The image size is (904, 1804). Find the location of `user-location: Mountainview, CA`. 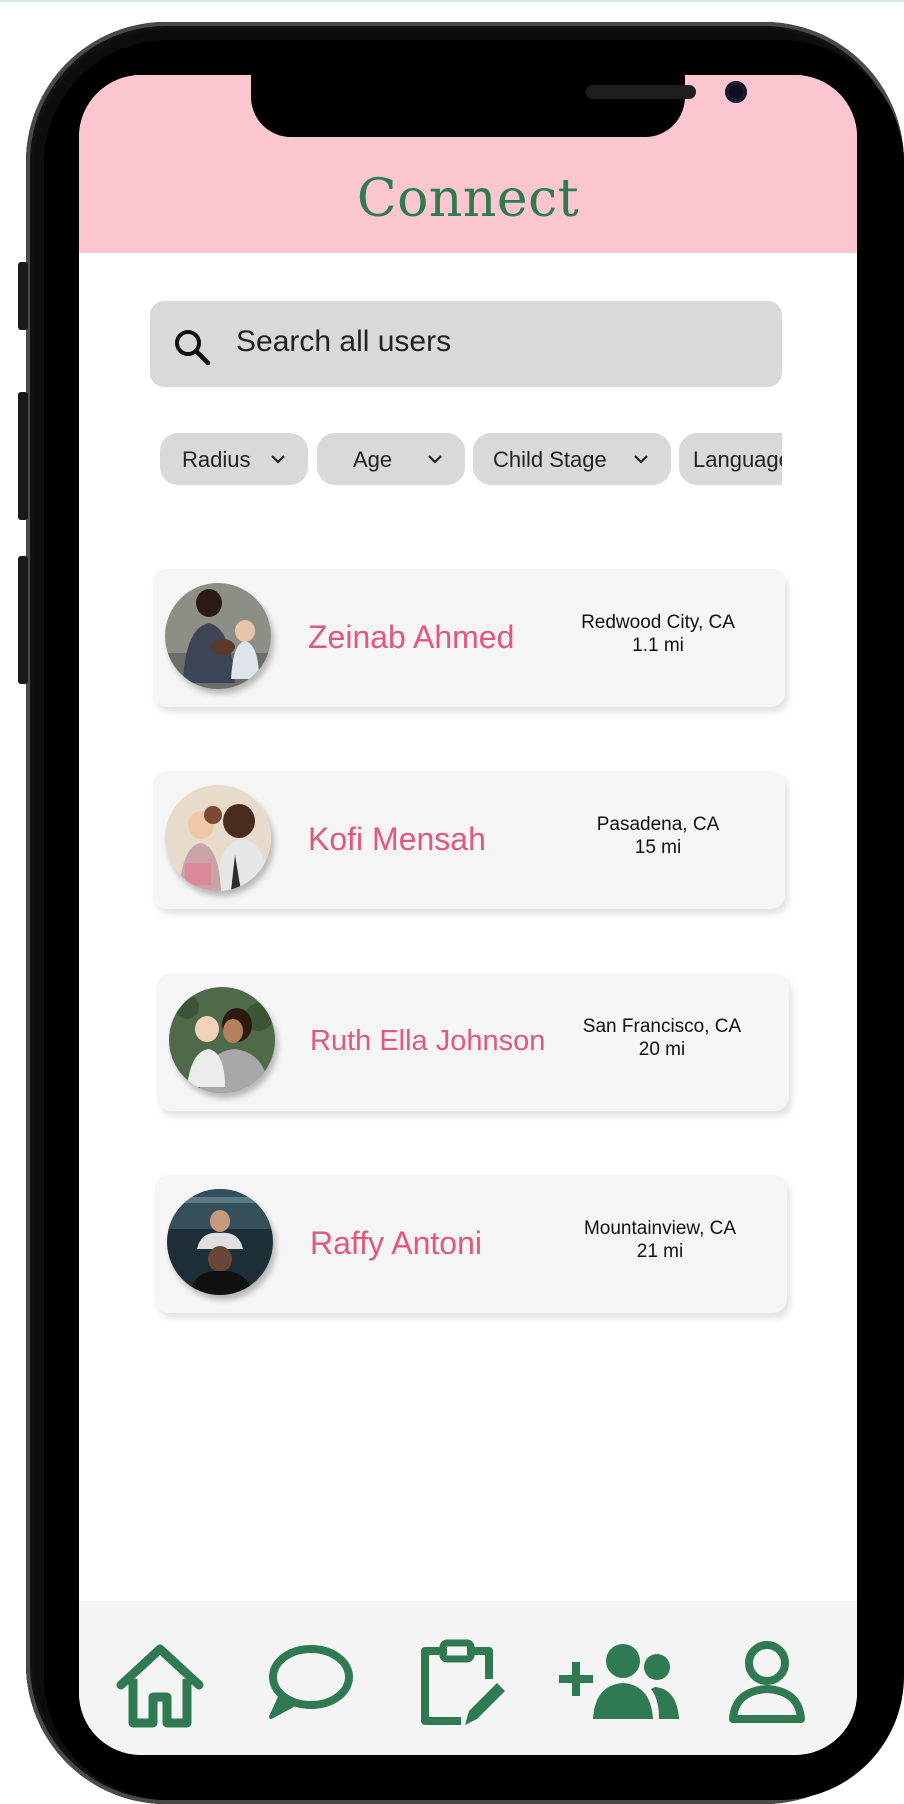

user-location: Mountainview, CA is located at coordinates (660, 1228).